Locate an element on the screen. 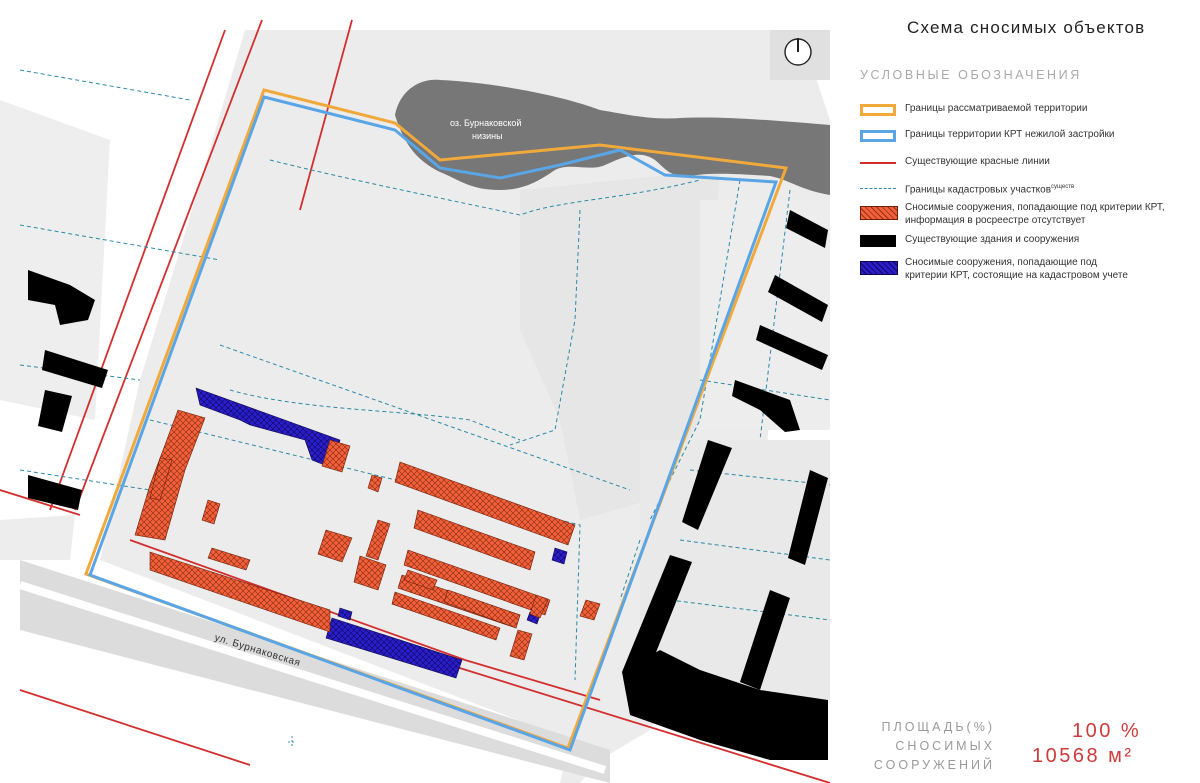  krt-area-swatch is located at coordinates (878, 136).